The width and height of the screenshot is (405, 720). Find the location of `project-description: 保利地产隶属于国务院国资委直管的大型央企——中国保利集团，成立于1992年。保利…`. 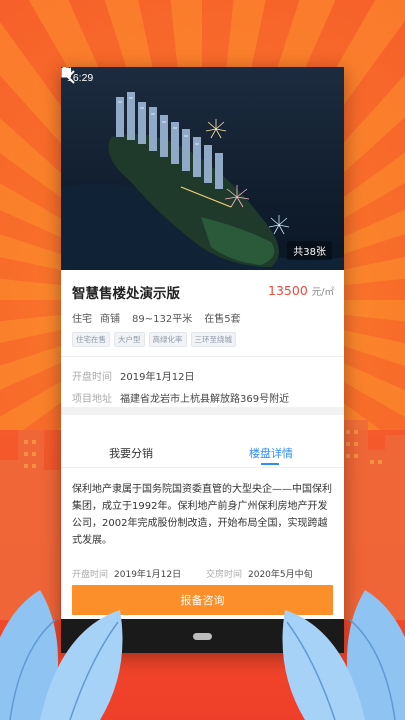

project-description: 保利地产隶属于国务院国资委直管的大型央企——中国保利集团，成立于1992年。保利… is located at coordinates (202, 515).